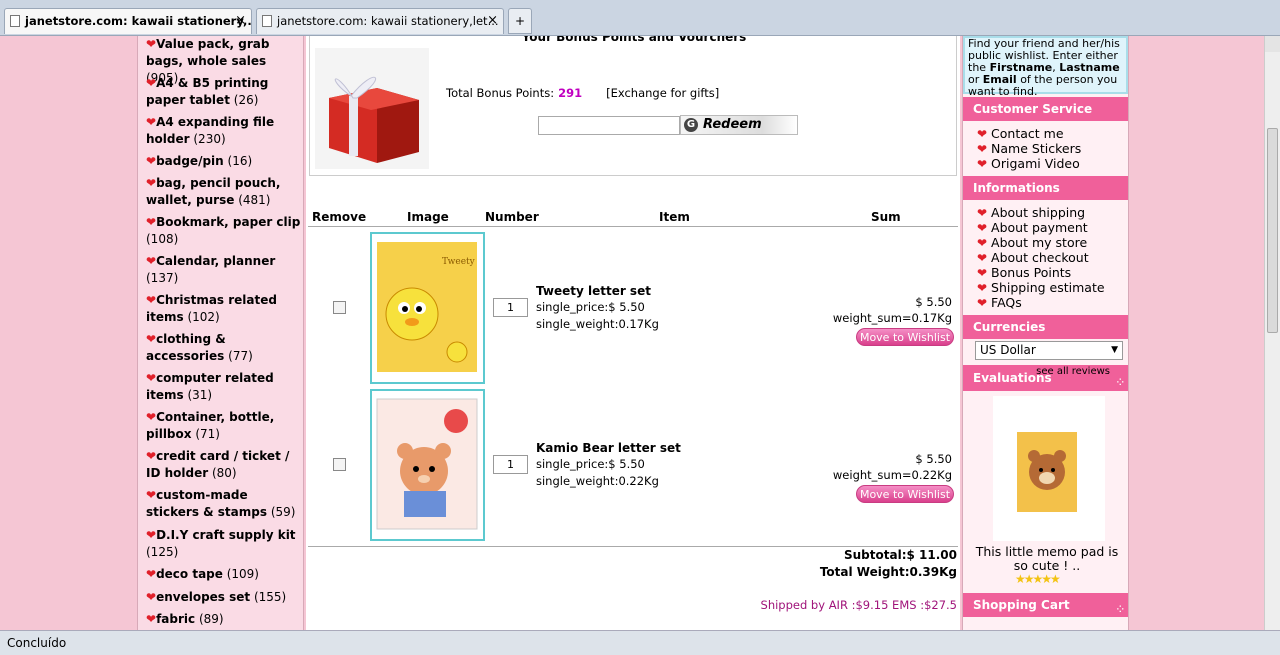 Image resolution: width=1280 pixels, height=655 pixels. I want to click on header-item: Item, so click(674, 217).